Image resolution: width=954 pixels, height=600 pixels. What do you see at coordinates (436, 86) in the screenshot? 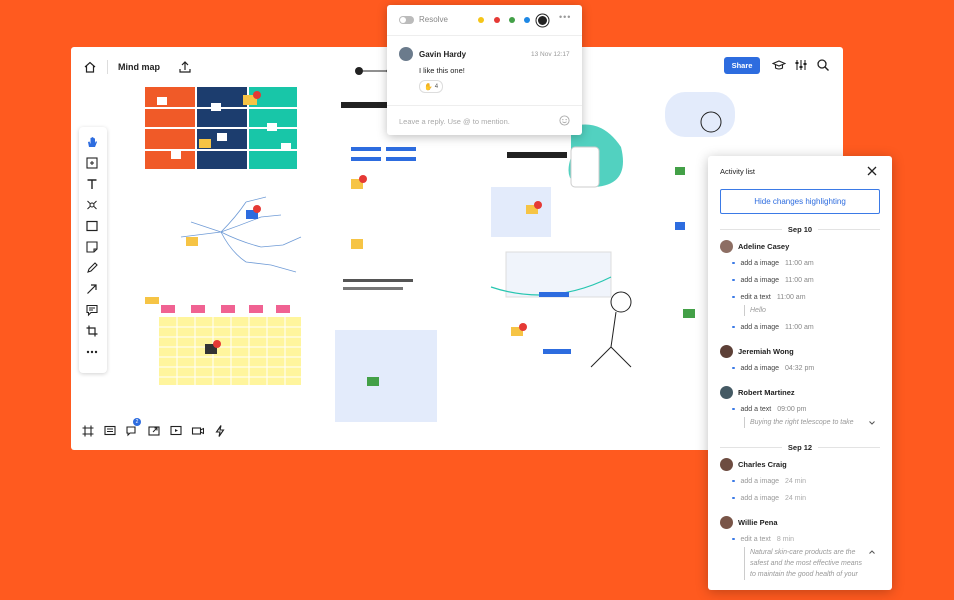
I see `reaction-count: 4` at bounding box center [436, 86].